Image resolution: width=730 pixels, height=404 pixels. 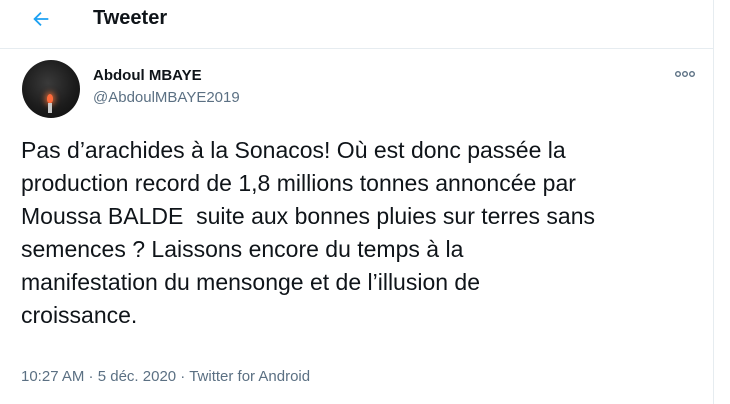 What do you see at coordinates (130, 18) in the screenshot?
I see `page-title: Tweeter` at bounding box center [130, 18].